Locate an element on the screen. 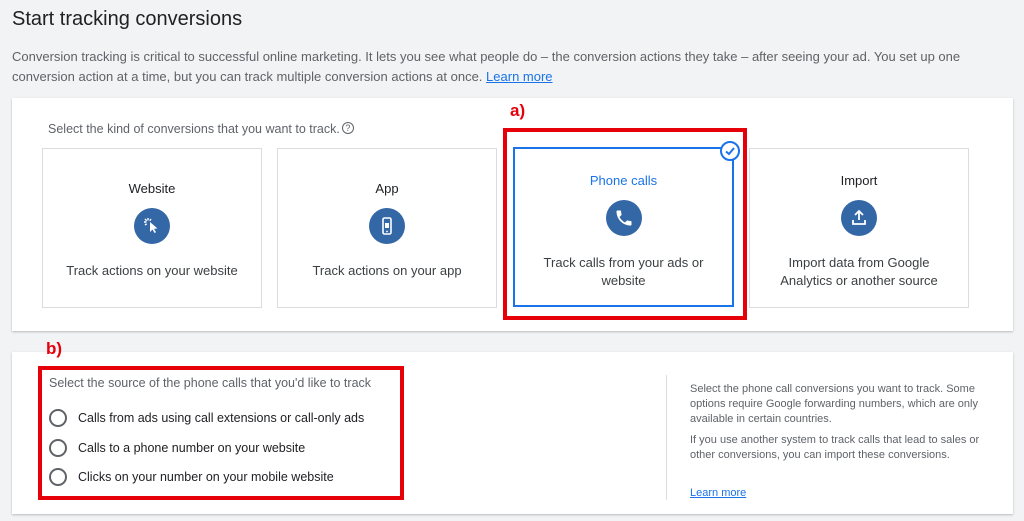 Image resolution: width=1024 pixels, height=521 pixels. highlight-box-a is located at coordinates (625, 224).